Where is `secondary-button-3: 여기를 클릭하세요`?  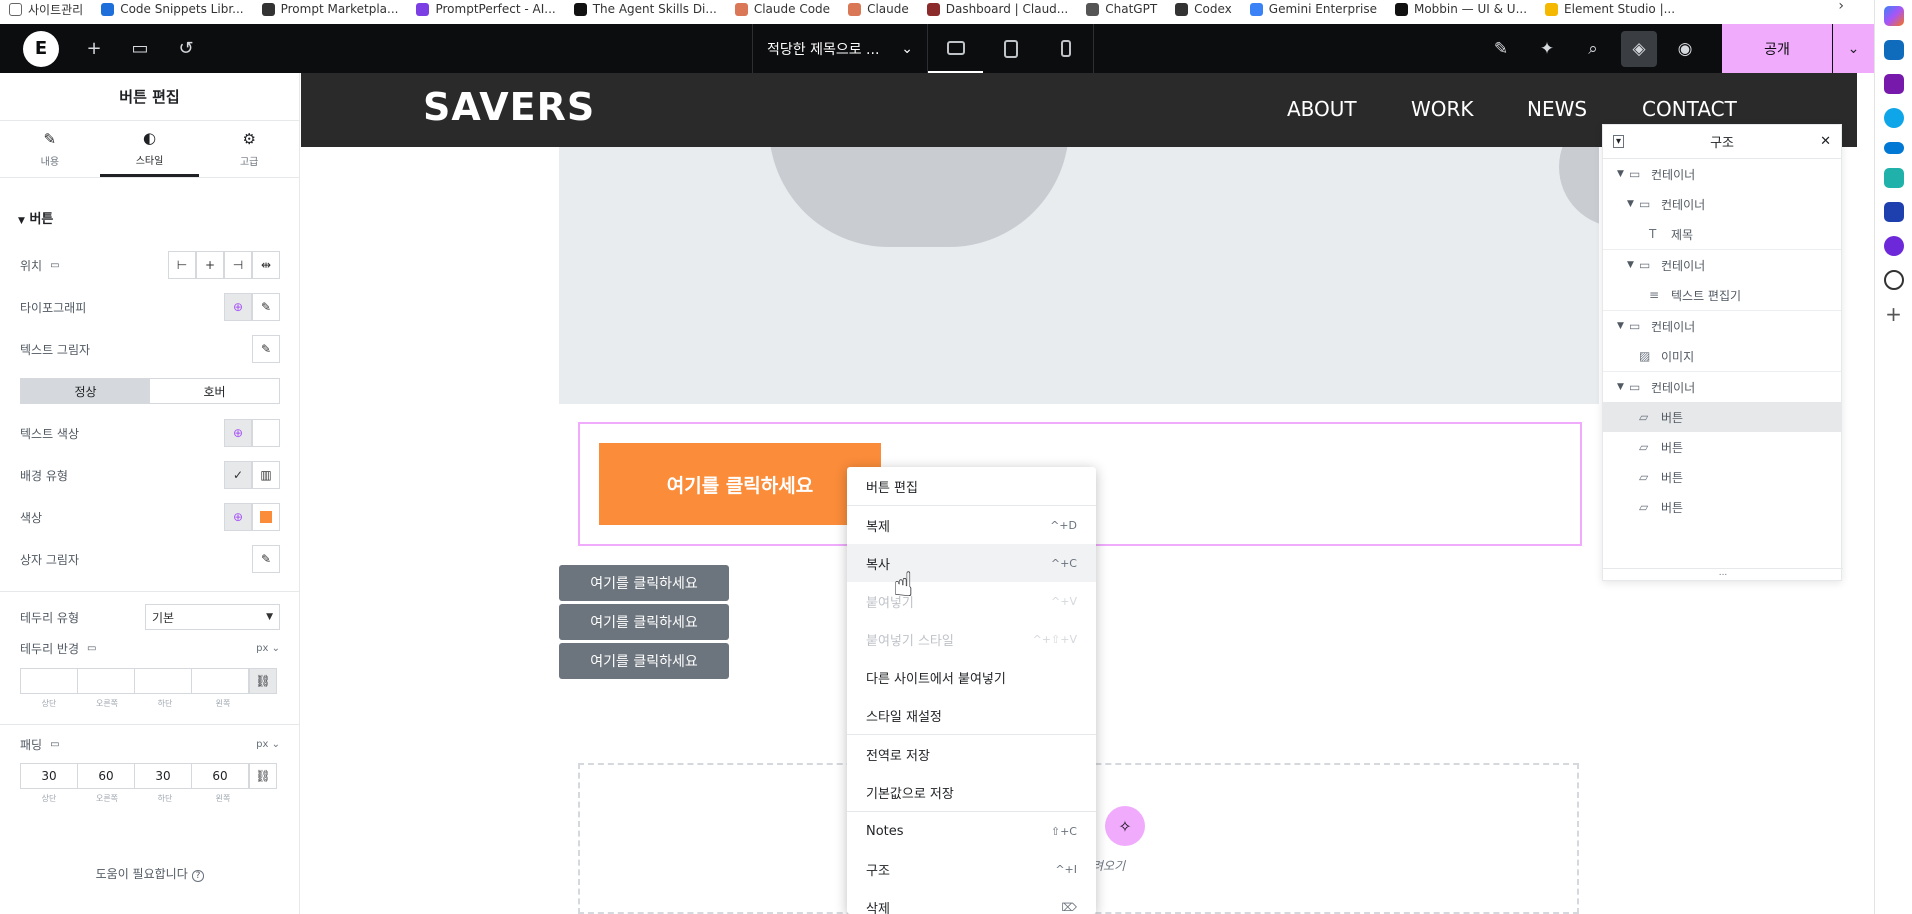 secondary-button-3: 여기를 클릭하세요 is located at coordinates (644, 661).